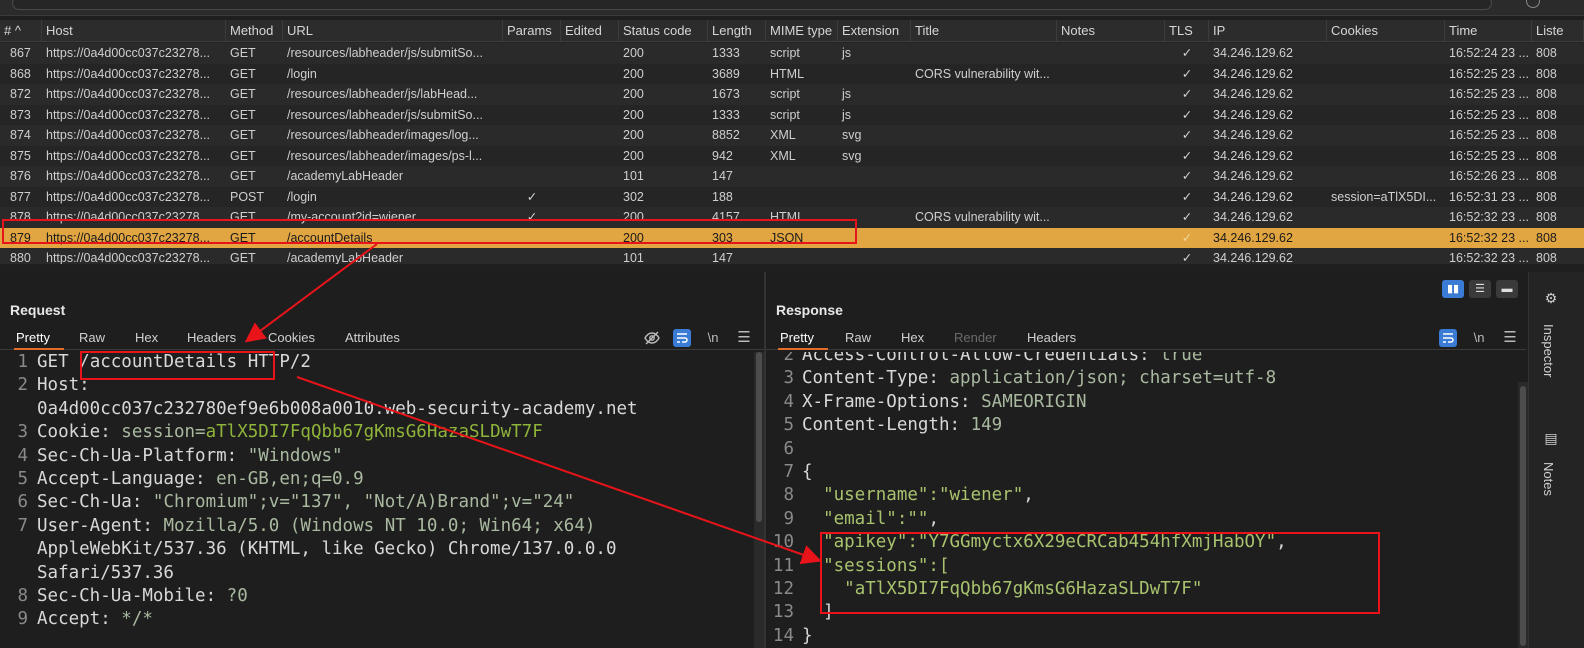  Describe the element at coordinates (1507, 289) in the screenshot. I see `single-pane-icon: ▬` at that location.